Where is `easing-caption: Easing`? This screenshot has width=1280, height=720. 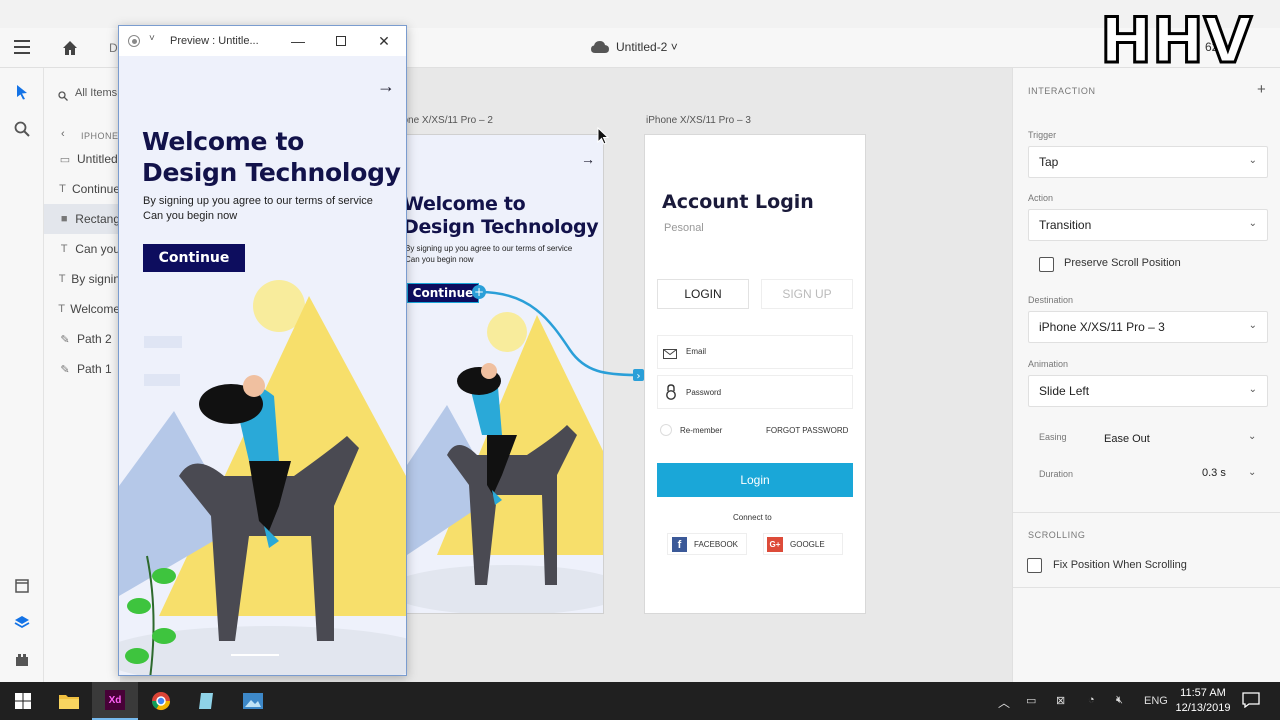
easing-caption: Easing is located at coordinates (1053, 437).